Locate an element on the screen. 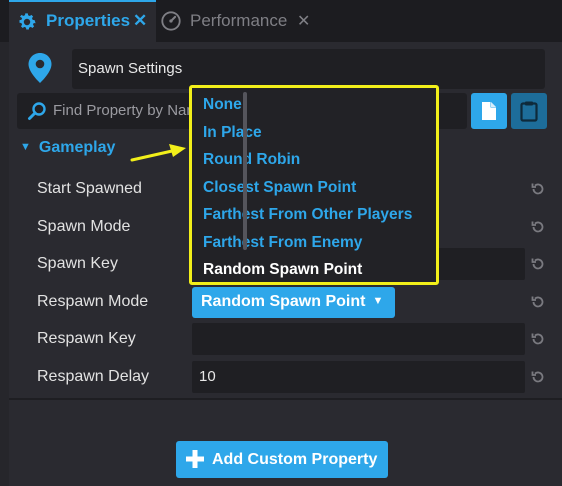 The height and width of the screenshot is (486, 562). tab-label: Performance is located at coordinates (239, 20).